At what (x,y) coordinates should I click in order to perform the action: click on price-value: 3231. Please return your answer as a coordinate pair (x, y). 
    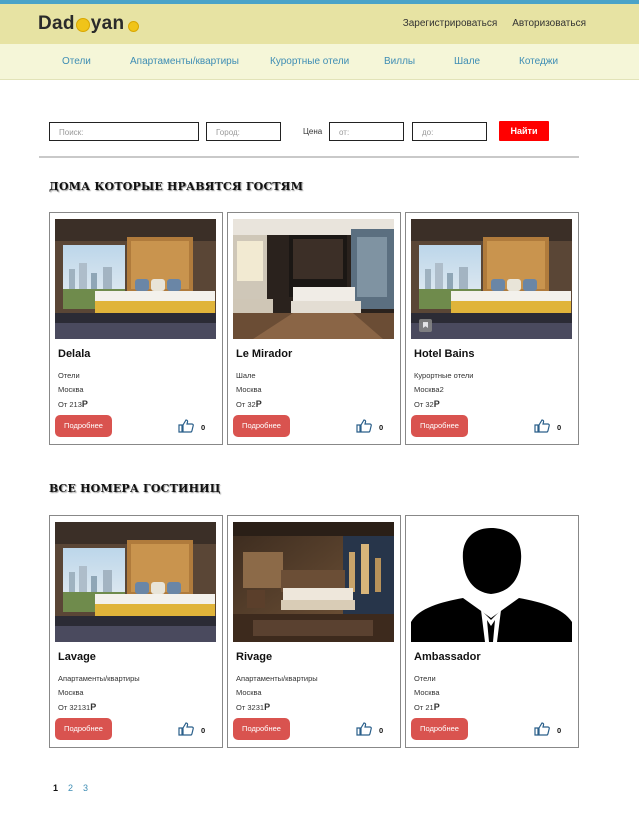
    Looking at the image, I should click on (256, 707).